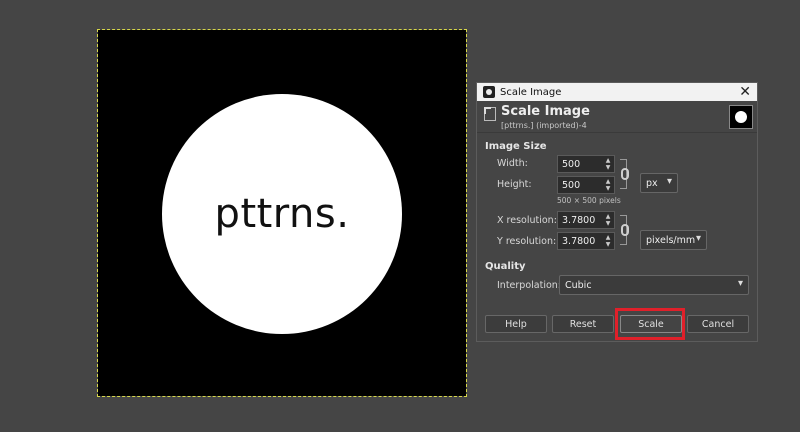 Image resolution: width=800 pixels, height=432 pixels. What do you see at coordinates (586, 164) in the screenshot?
I see `width-input: 500 ▲ ▼` at bounding box center [586, 164].